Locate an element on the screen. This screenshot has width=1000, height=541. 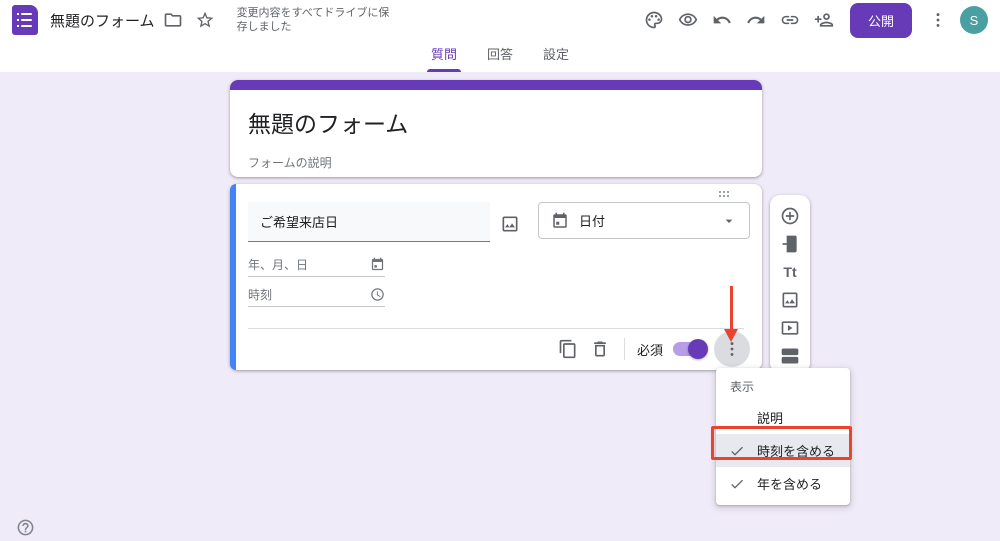
add-collaborator-button is located at coordinates (824, 20).